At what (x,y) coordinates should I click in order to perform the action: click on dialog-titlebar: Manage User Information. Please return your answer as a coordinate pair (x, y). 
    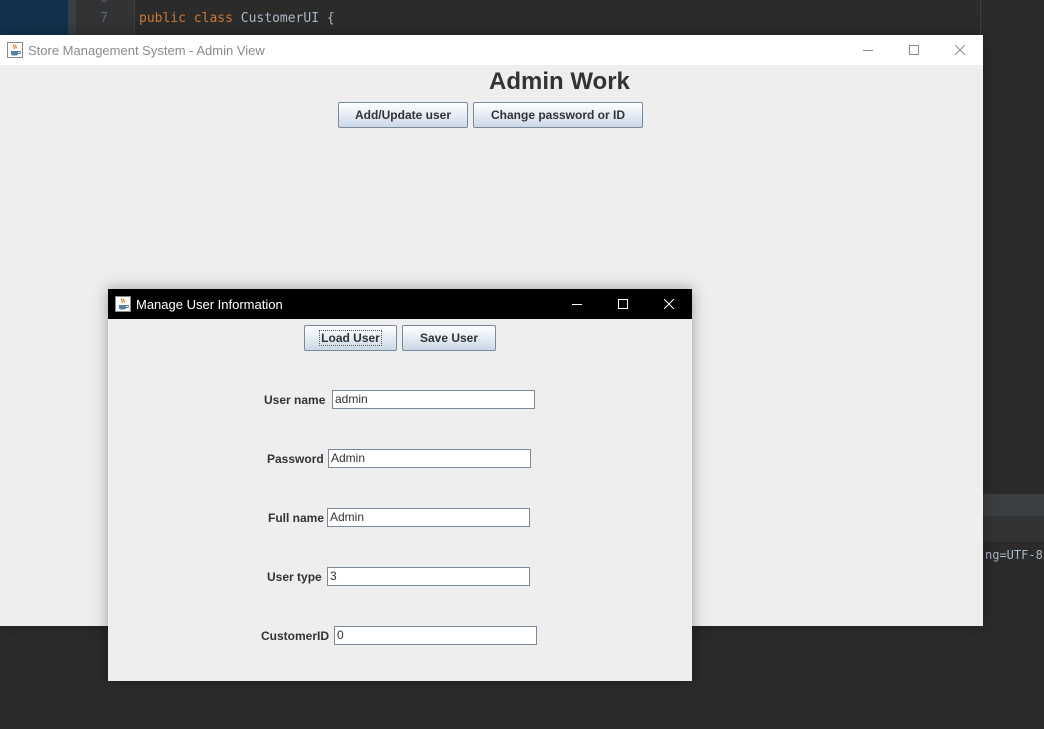
    Looking at the image, I should click on (400, 304).